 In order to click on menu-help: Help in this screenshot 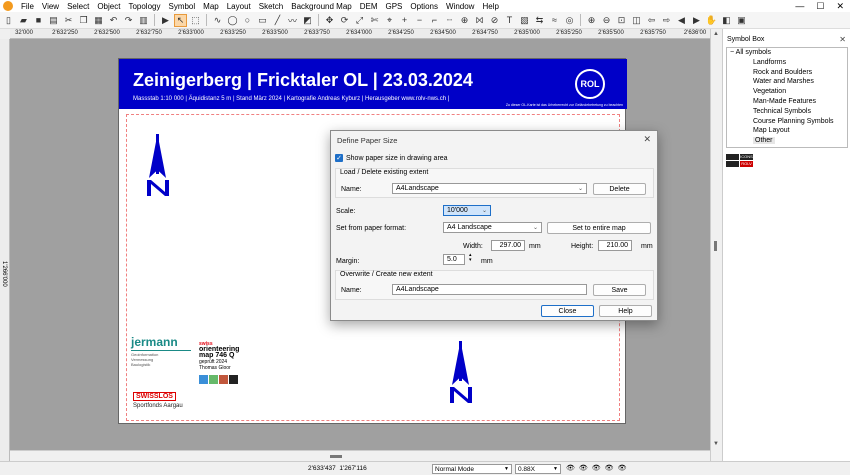, I will do `click(490, 6)`.